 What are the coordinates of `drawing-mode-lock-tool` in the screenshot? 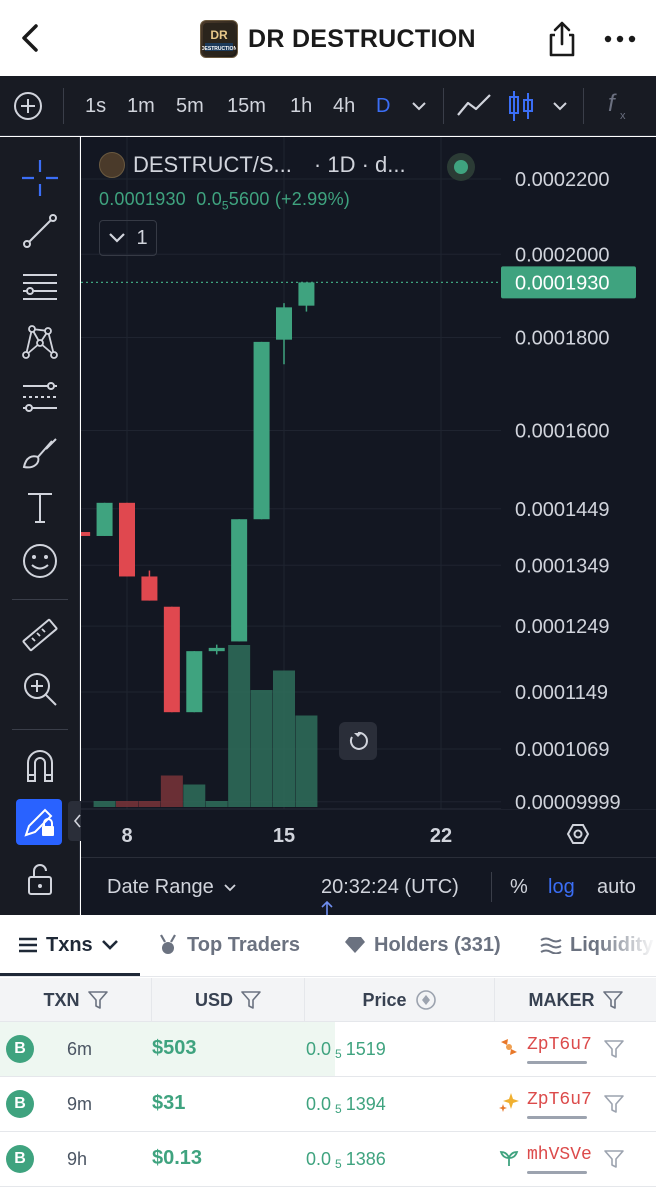 It's located at (39, 822).